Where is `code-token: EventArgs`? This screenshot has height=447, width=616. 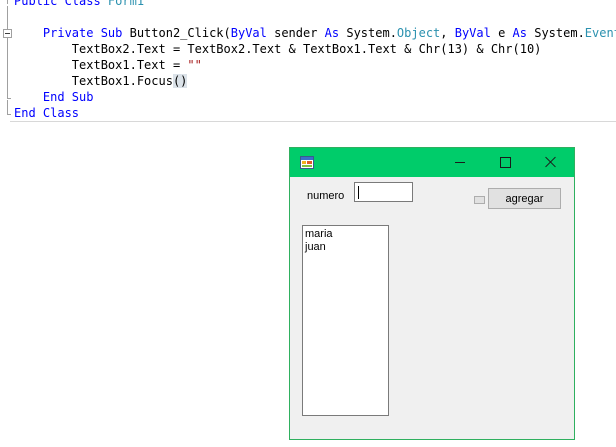
code-token: EventArgs is located at coordinates (600, 33).